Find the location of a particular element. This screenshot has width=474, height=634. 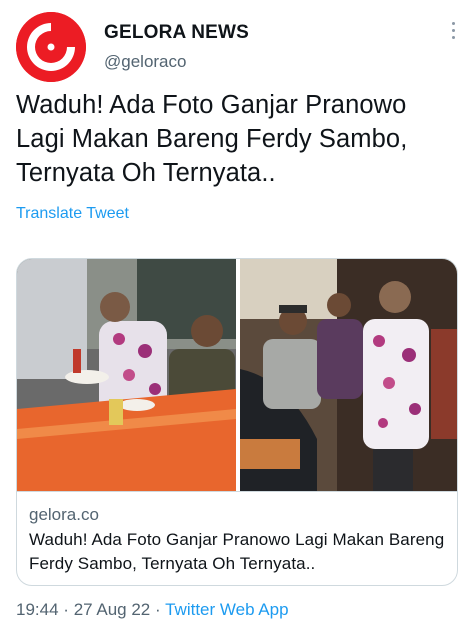

account-handle: @geloraco is located at coordinates (145, 62).